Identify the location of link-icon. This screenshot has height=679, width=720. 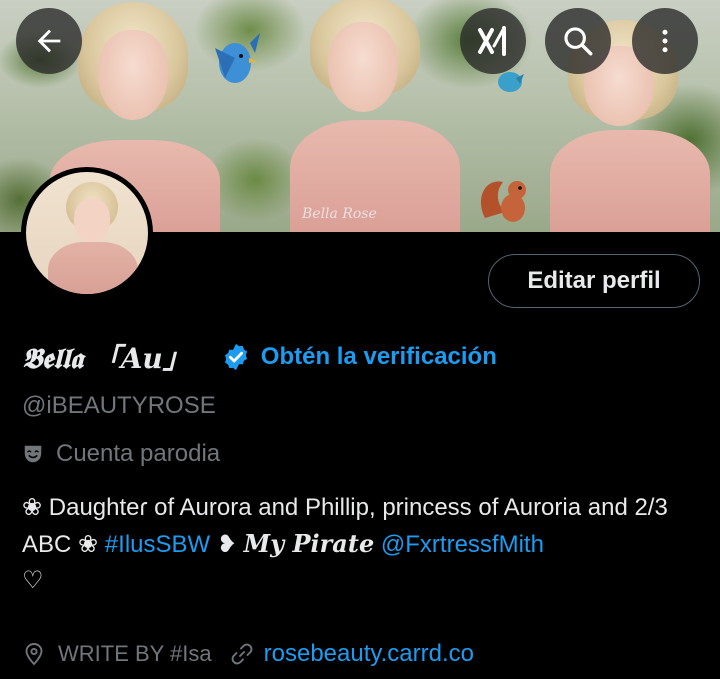
(242, 654).